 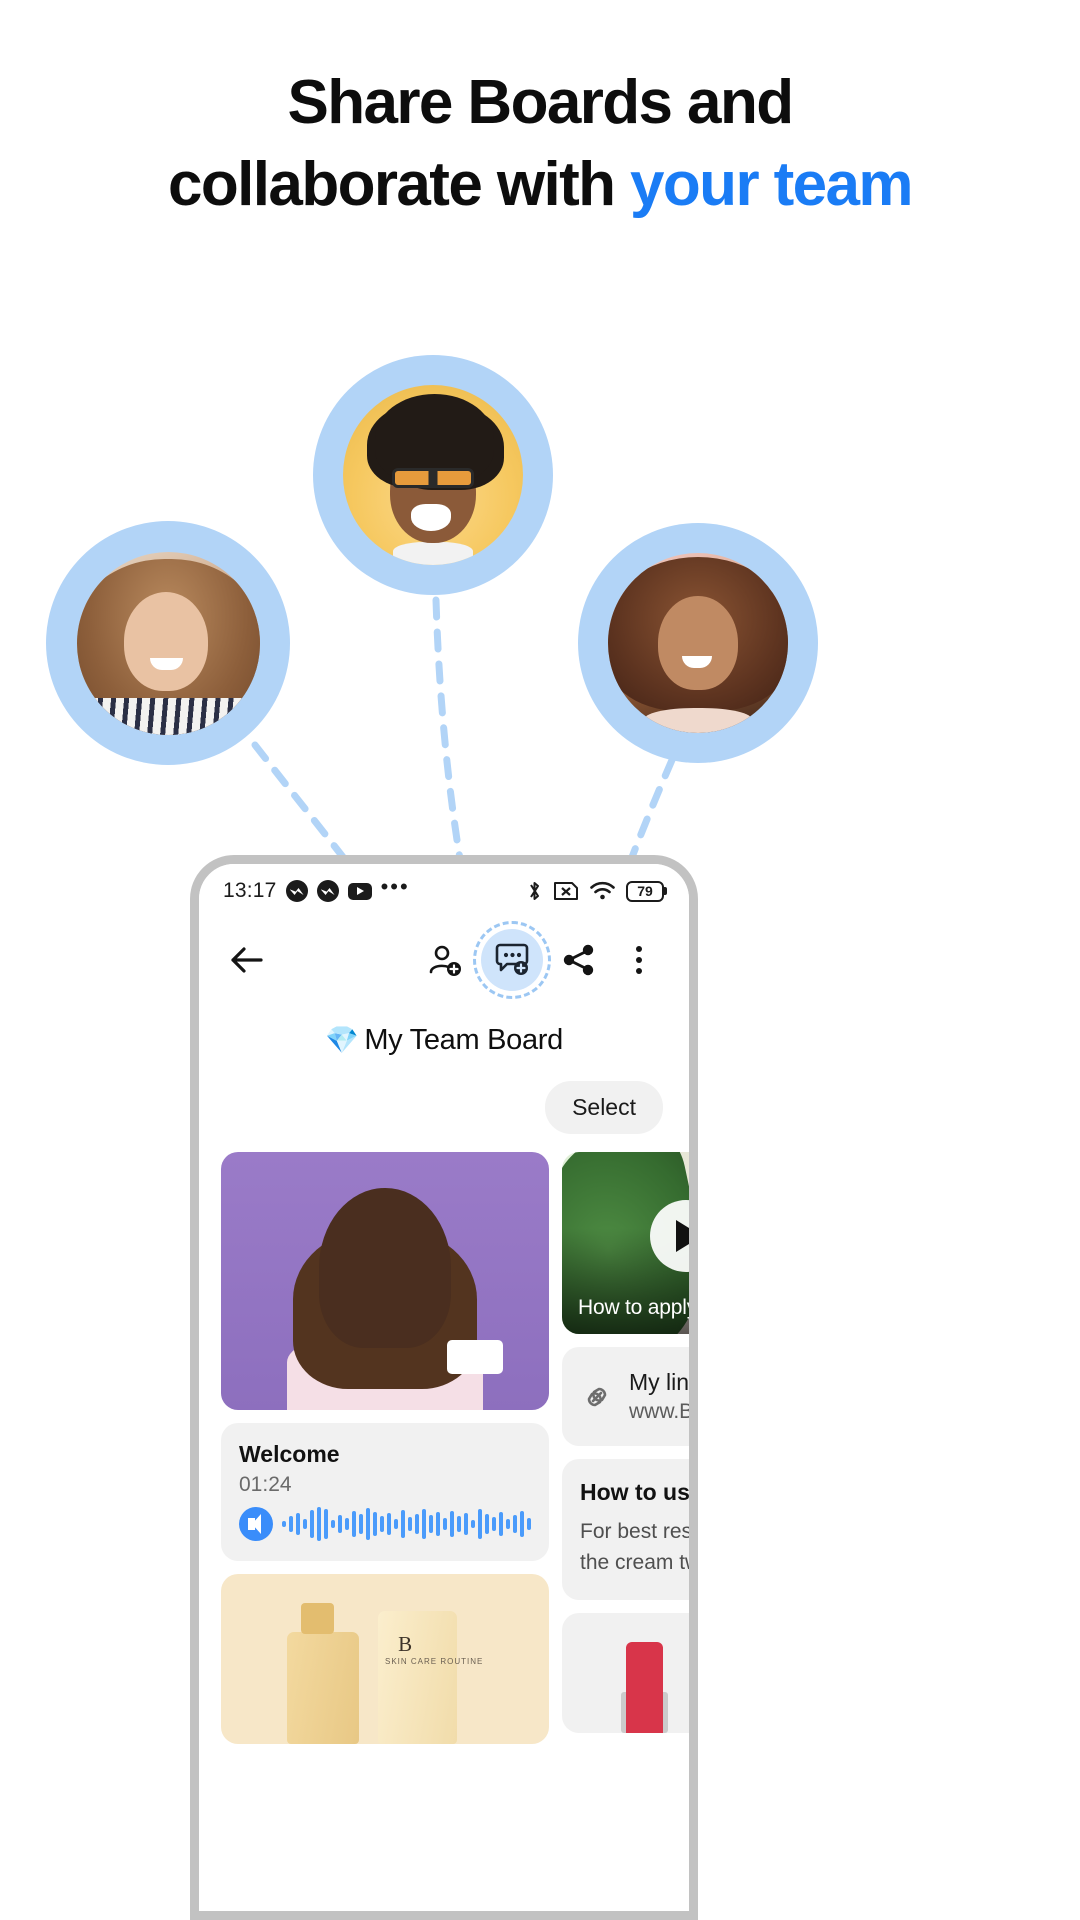 I want to click on speaker-icon, so click(x=256, y=1524).